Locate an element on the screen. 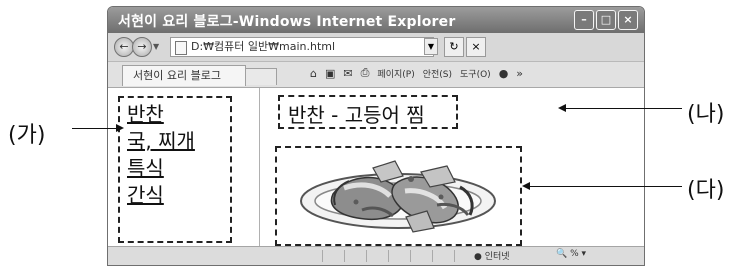  braised-mackerel-image is located at coordinates (398, 196).